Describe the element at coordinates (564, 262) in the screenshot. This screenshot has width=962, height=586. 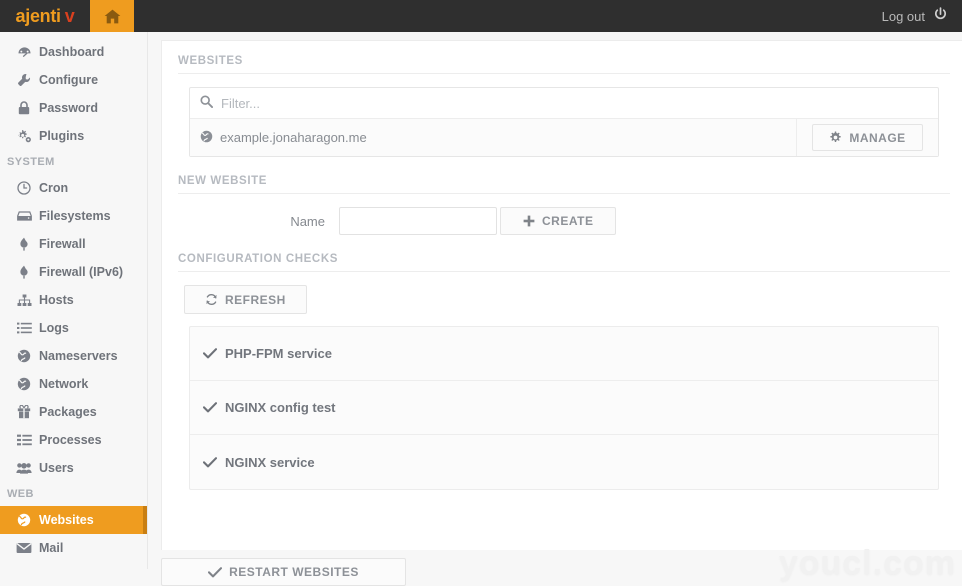
I see `section-title-configuration-checks: CONFIGURATION CHECKS` at that location.